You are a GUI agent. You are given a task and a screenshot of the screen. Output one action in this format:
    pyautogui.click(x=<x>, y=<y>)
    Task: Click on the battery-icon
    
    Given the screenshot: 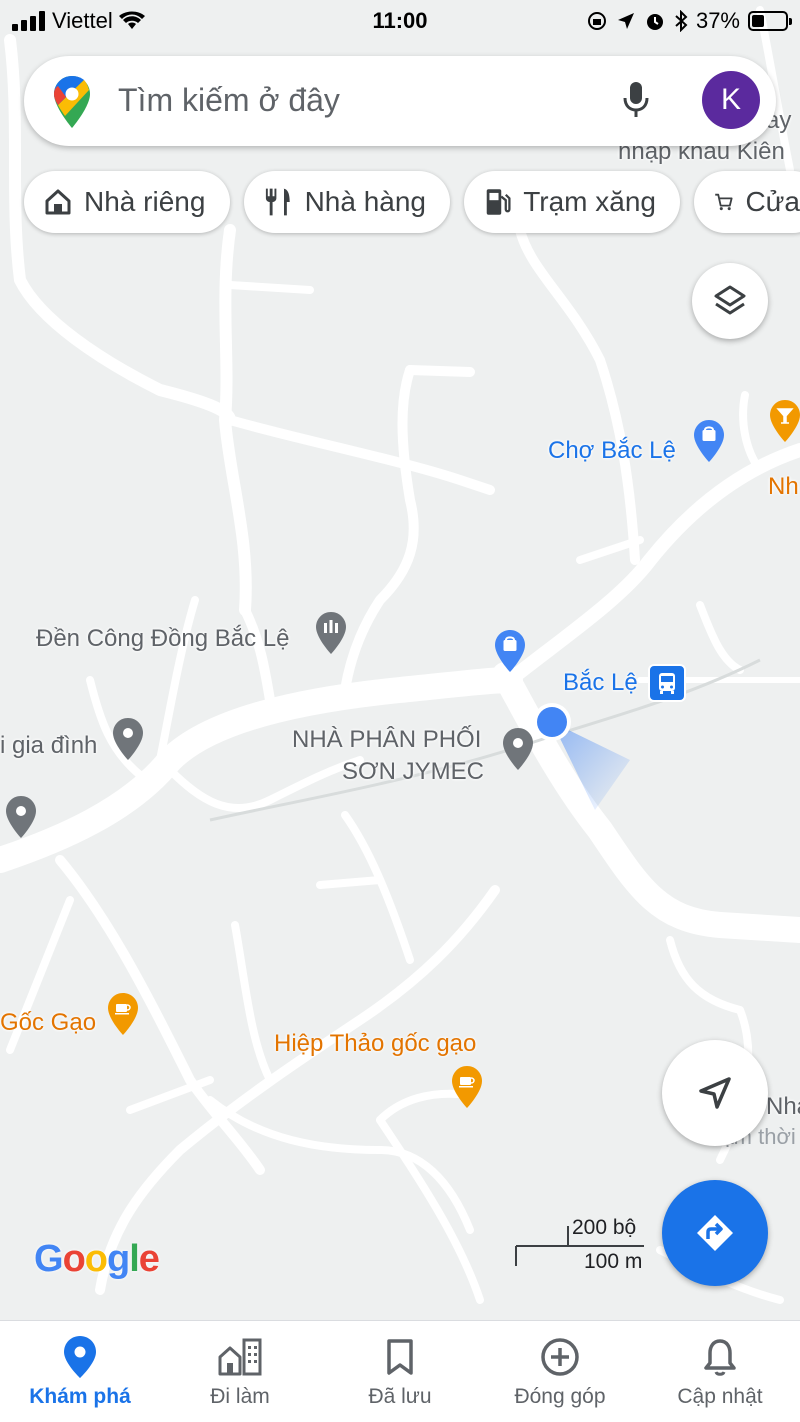 What is the action you would take?
    pyautogui.click(x=770, y=21)
    